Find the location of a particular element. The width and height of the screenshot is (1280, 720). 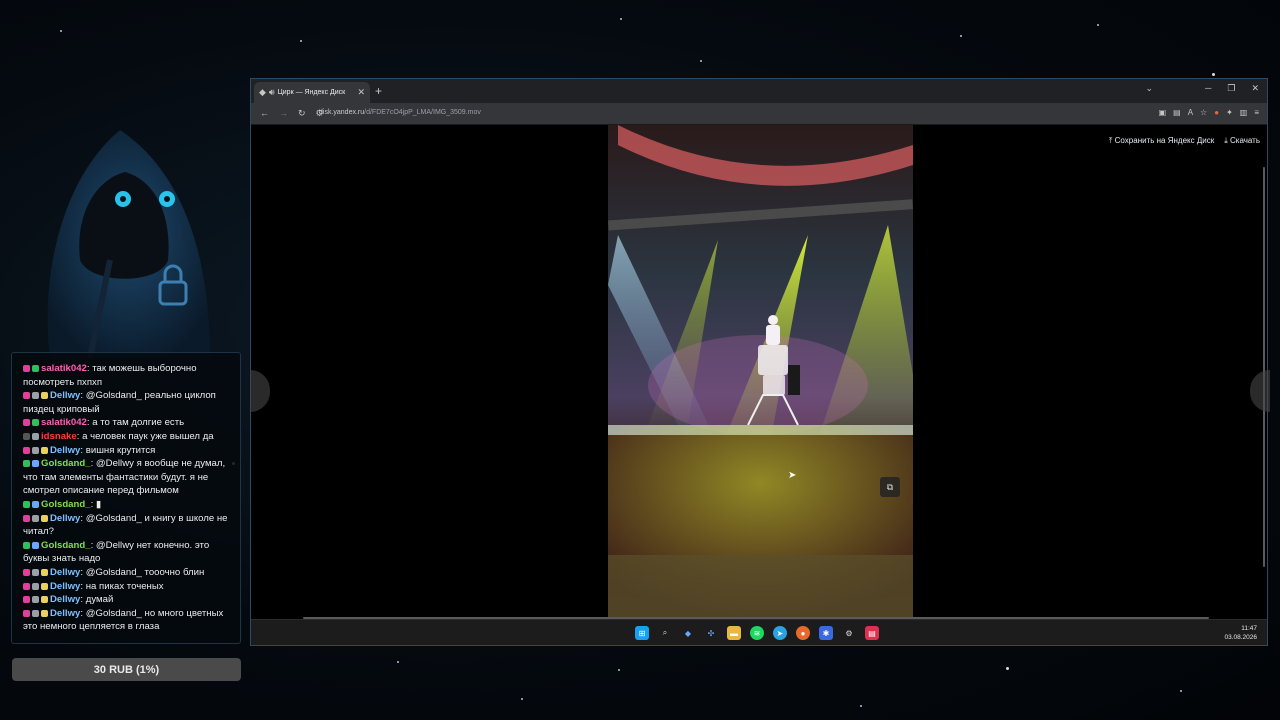

start-menu-icon: ⊞ is located at coordinates (642, 633).